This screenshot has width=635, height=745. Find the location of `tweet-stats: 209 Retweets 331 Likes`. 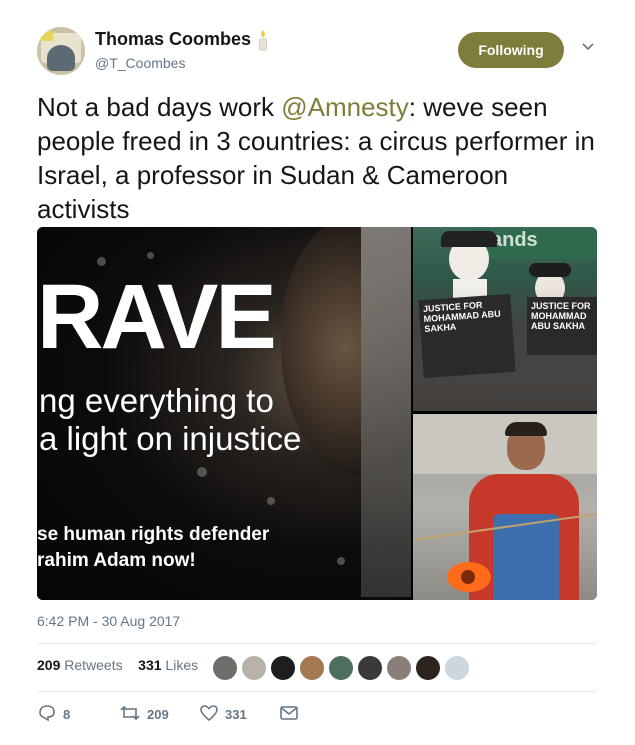

tweet-stats: 209 Retweets 331 Likes is located at coordinates (117, 669).